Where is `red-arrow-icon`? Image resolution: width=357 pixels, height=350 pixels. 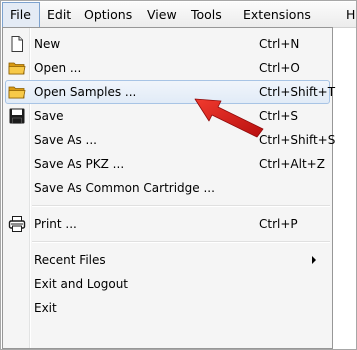 red-arrow-icon is located at coordinates (229, 118).